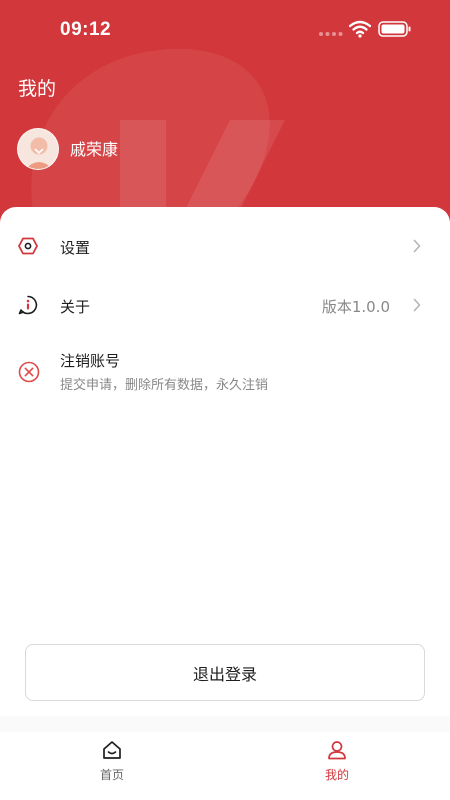 The width and height of the screenshot is (450, 800). What do you see at coordinates (94, 149) in the screenshot?
I see `user-name: 戚荣康` at bounding box center [94, 149].